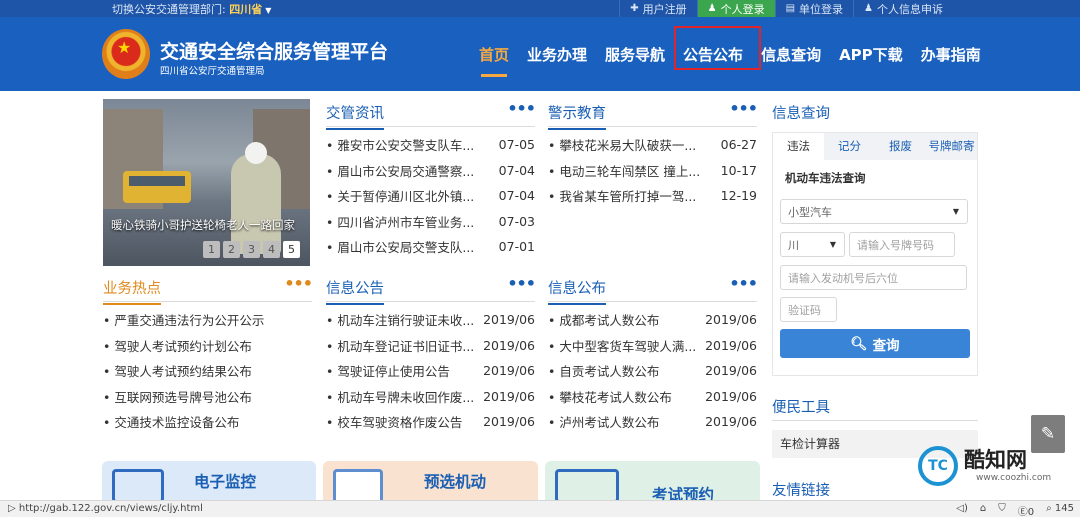  I want to click on list-item: • 成都考试人数公布 2019/06, so click(652, 320).